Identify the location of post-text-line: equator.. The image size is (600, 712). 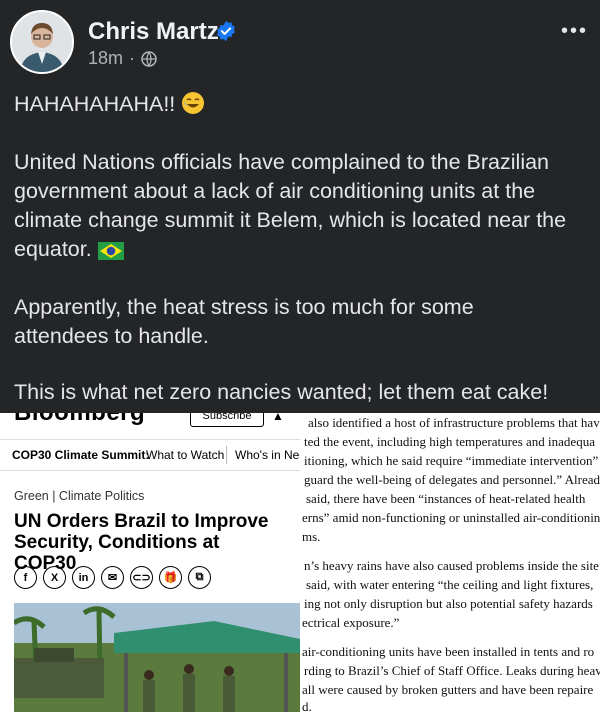
(304, 249).